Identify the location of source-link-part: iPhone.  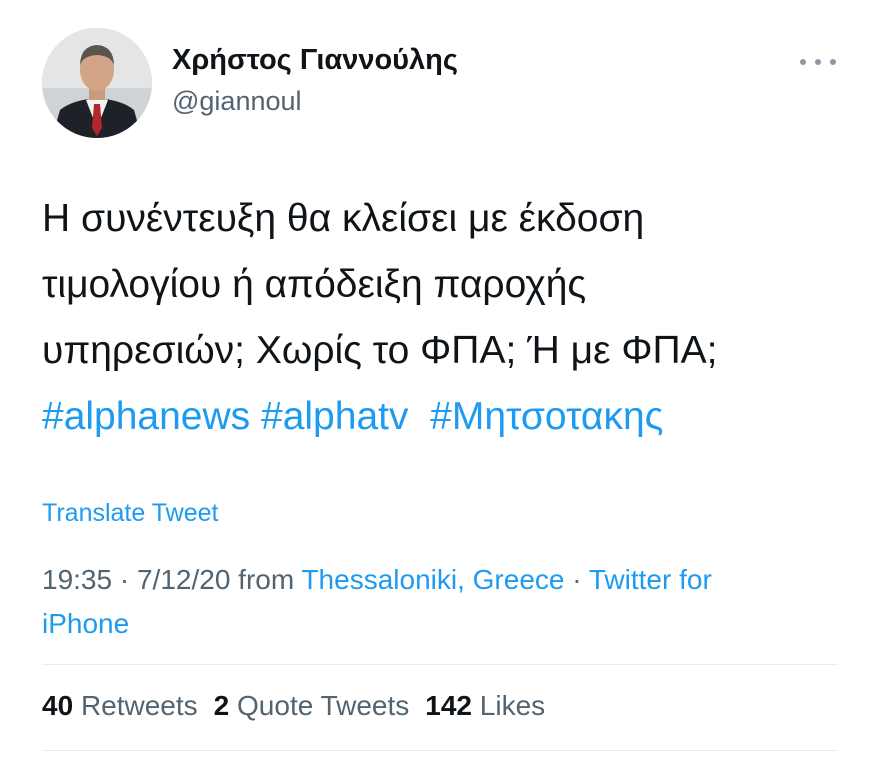
(86, 623).